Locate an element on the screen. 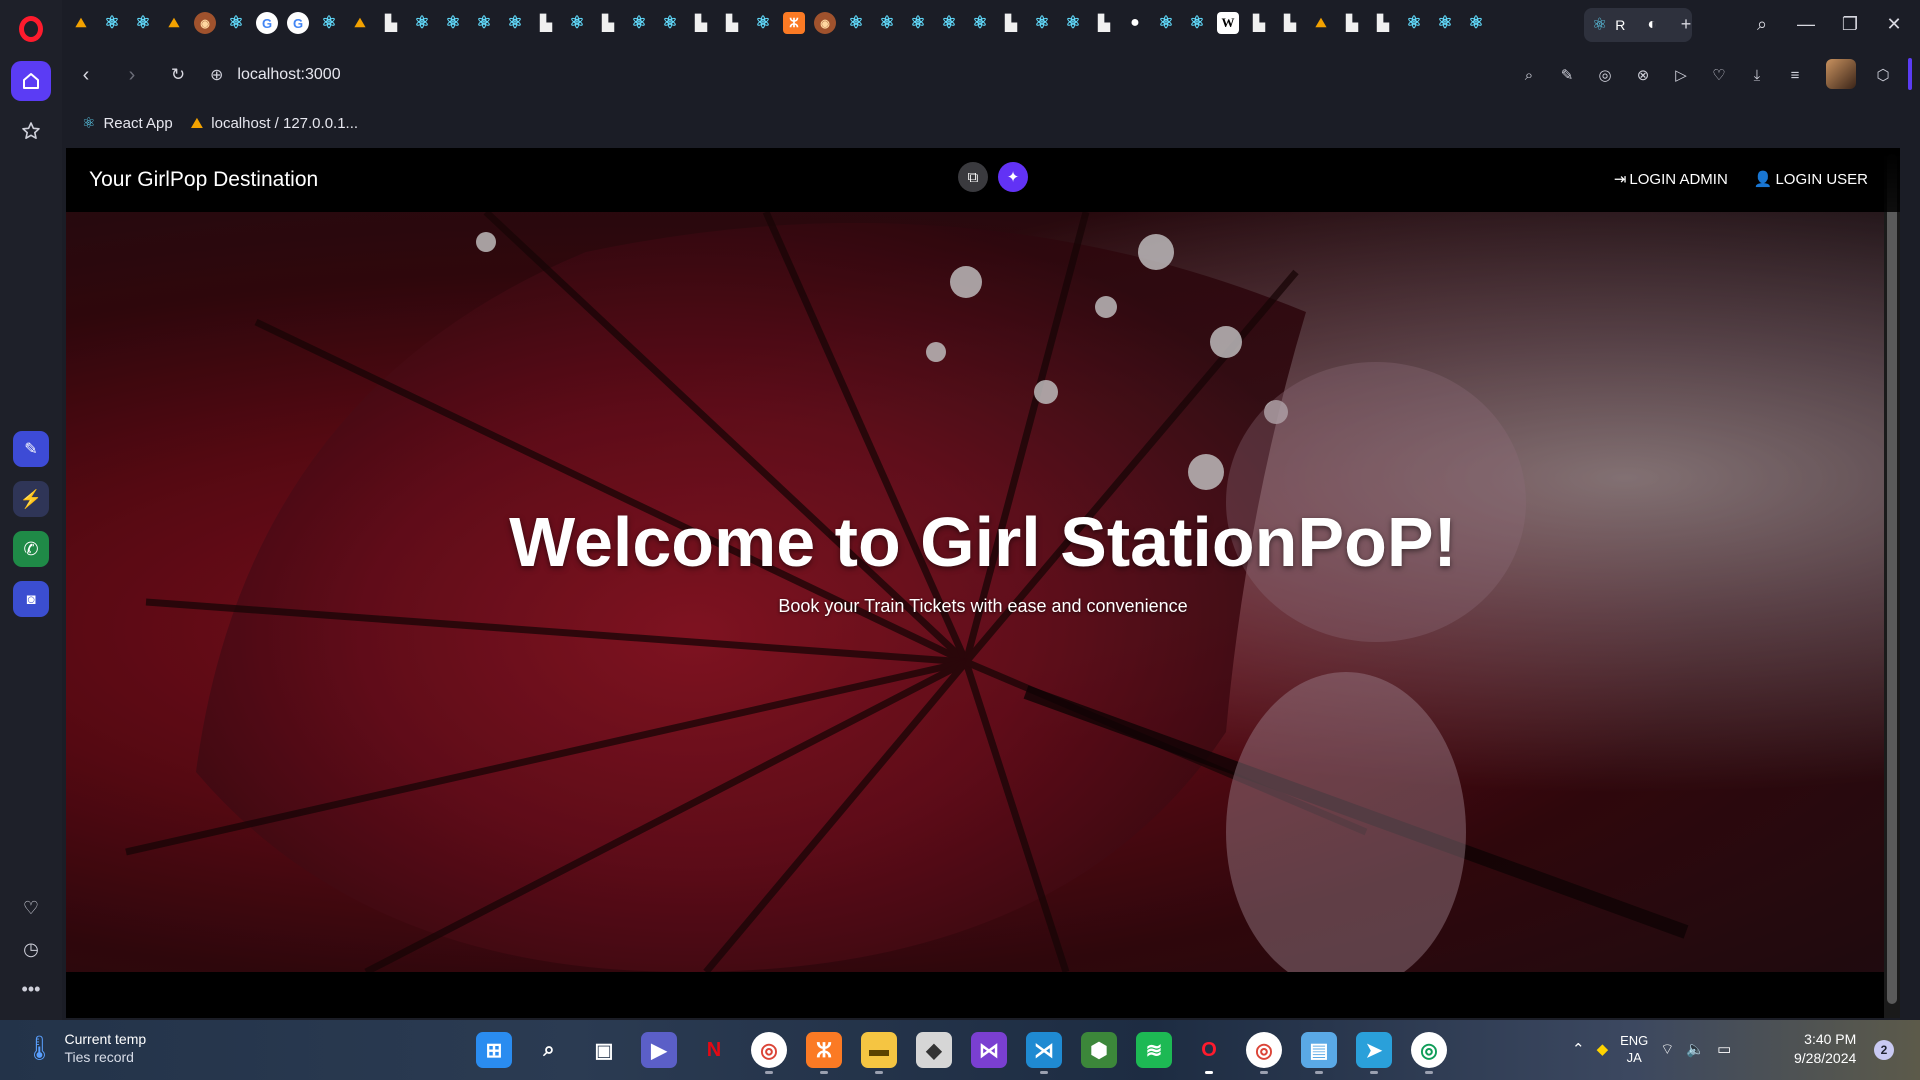 The image size is (1920, 1080). new-tab-button: + is located at coordinates (1686, 24).